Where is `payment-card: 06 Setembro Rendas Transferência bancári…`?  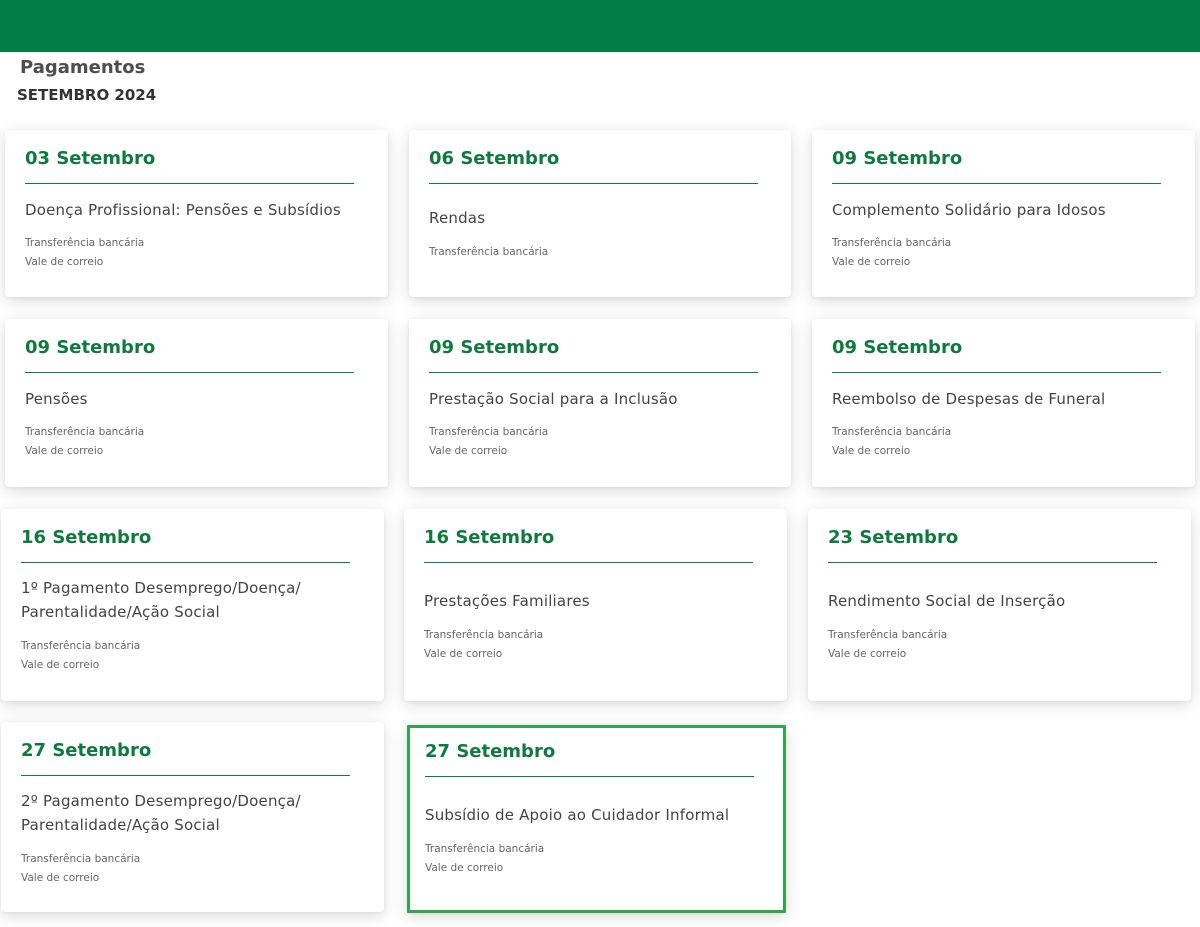 payment-card: 06 Setembro Rendas Transferência bancári… is located at coordinates (600, 213).